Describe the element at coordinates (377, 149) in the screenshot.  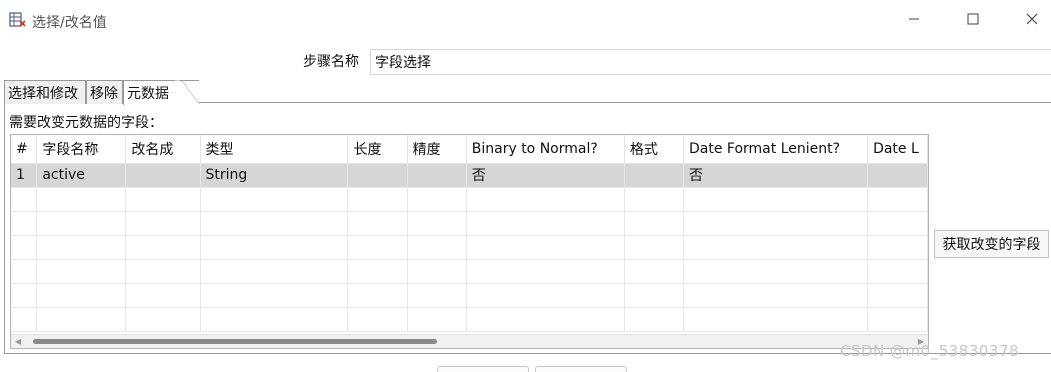
I see `column-header: 长度` at that location.